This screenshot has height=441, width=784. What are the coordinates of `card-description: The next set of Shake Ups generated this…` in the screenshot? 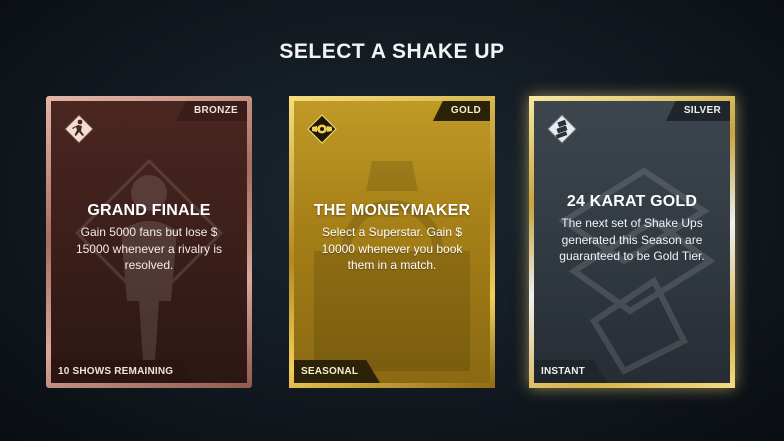 It's located at (632, 239).